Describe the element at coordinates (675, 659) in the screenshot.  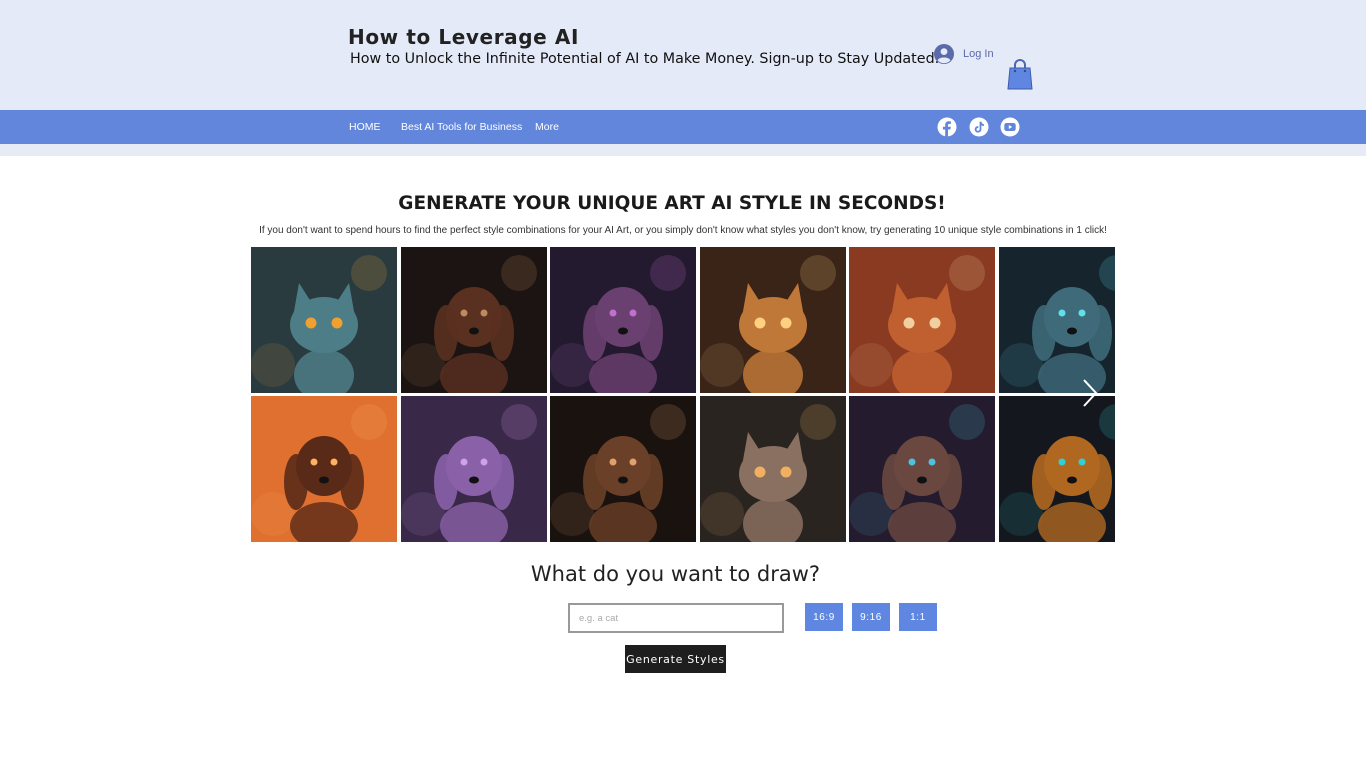
I see `generate-styles-button: Generate Styles` at that location.